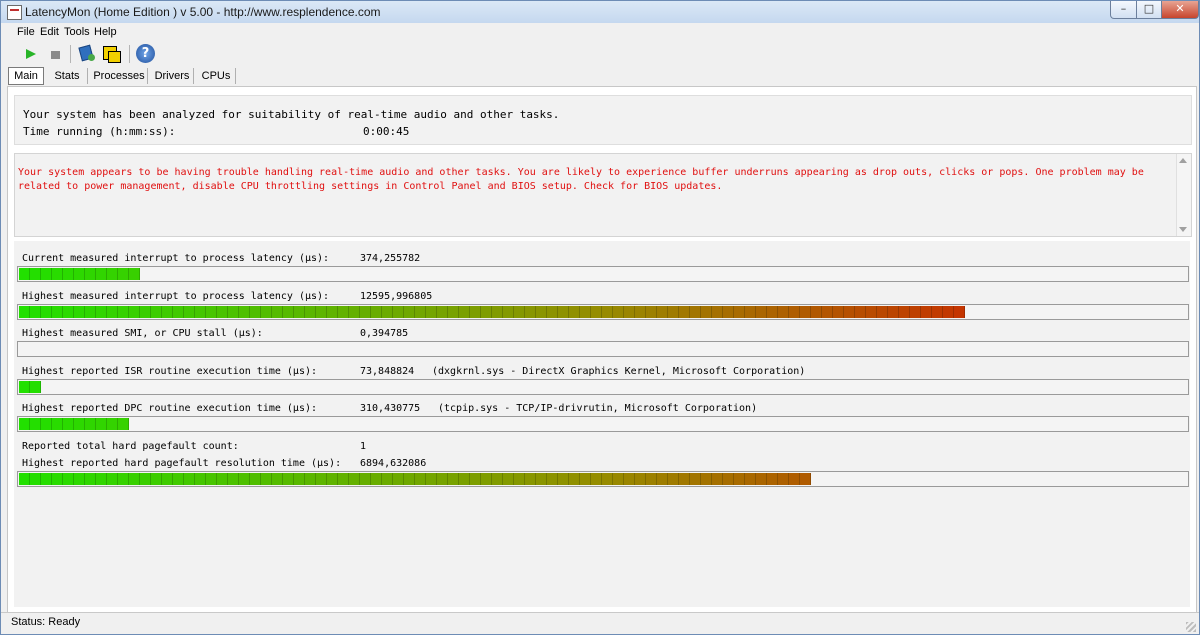 This screenshot has height=635, width=1200. Describe the element at coordinates (1183, 195) in the screenshot. I see `conclusion-scrollbar` at that location.